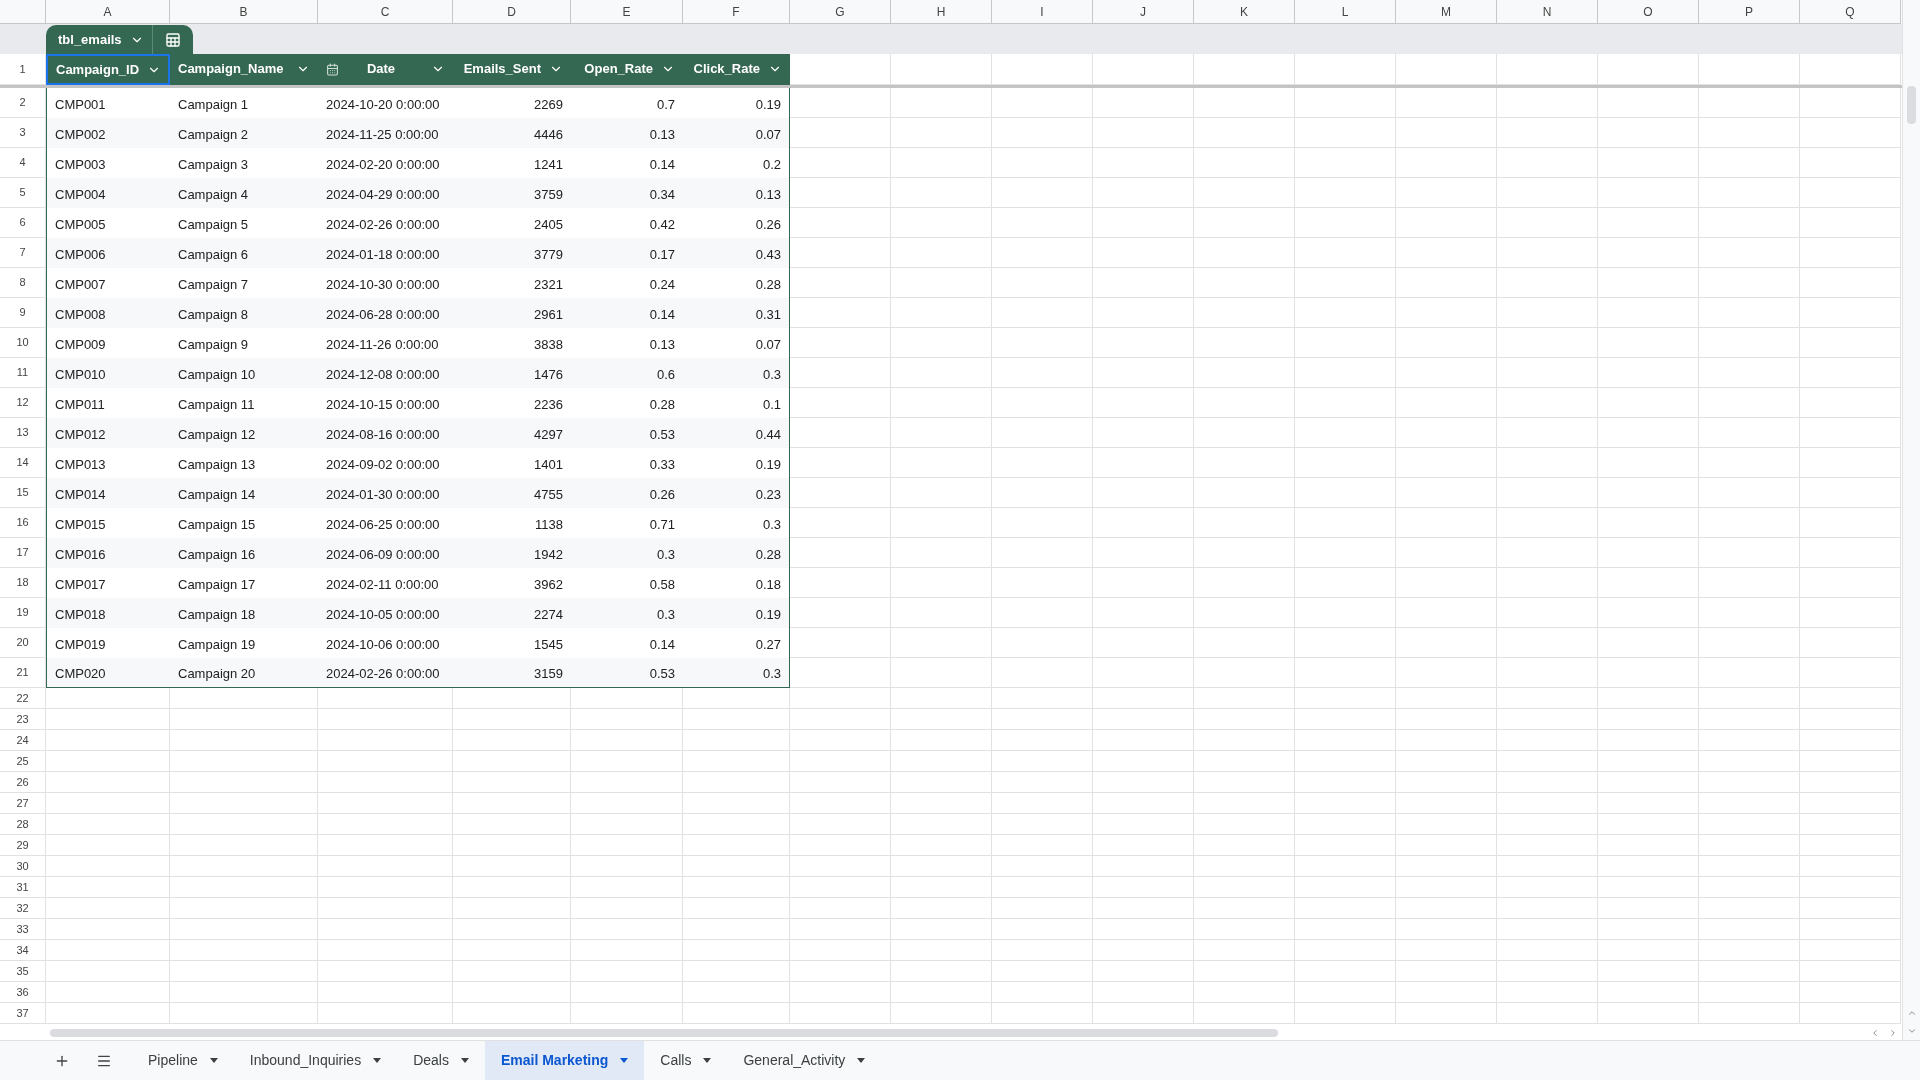  Describe the element at coordinates (385, 133) in the screenshot. I see `table-cell: 2024-11-25 0:00:00` at that location.